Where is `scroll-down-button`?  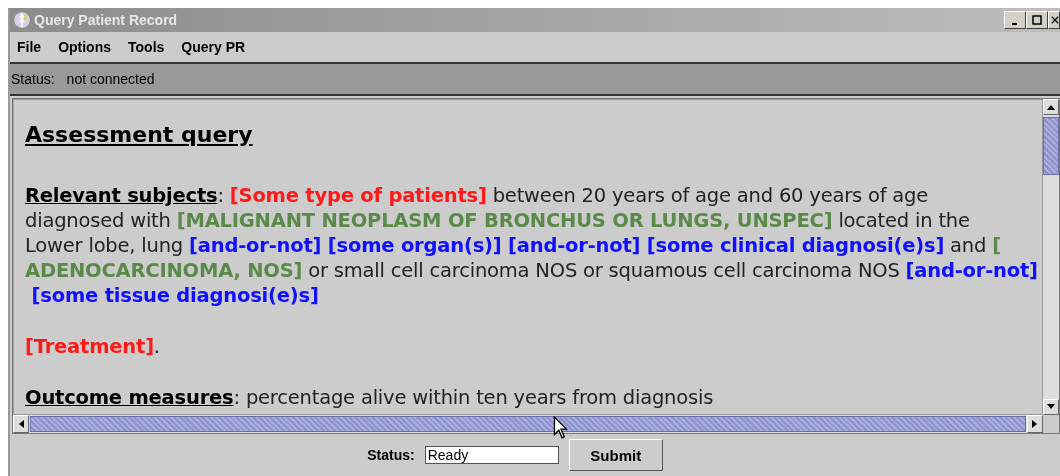
scroll-down-button is located at coordinates (1051, 407).